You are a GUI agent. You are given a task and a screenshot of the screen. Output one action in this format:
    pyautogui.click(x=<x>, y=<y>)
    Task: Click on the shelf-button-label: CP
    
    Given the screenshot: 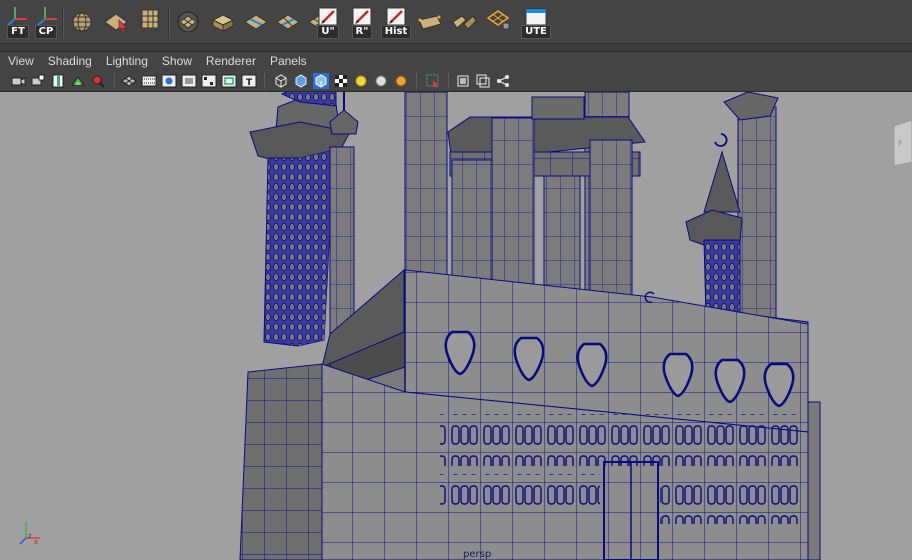 What is the action you would take?
    pyautogui.click(x=46, y=32)
    